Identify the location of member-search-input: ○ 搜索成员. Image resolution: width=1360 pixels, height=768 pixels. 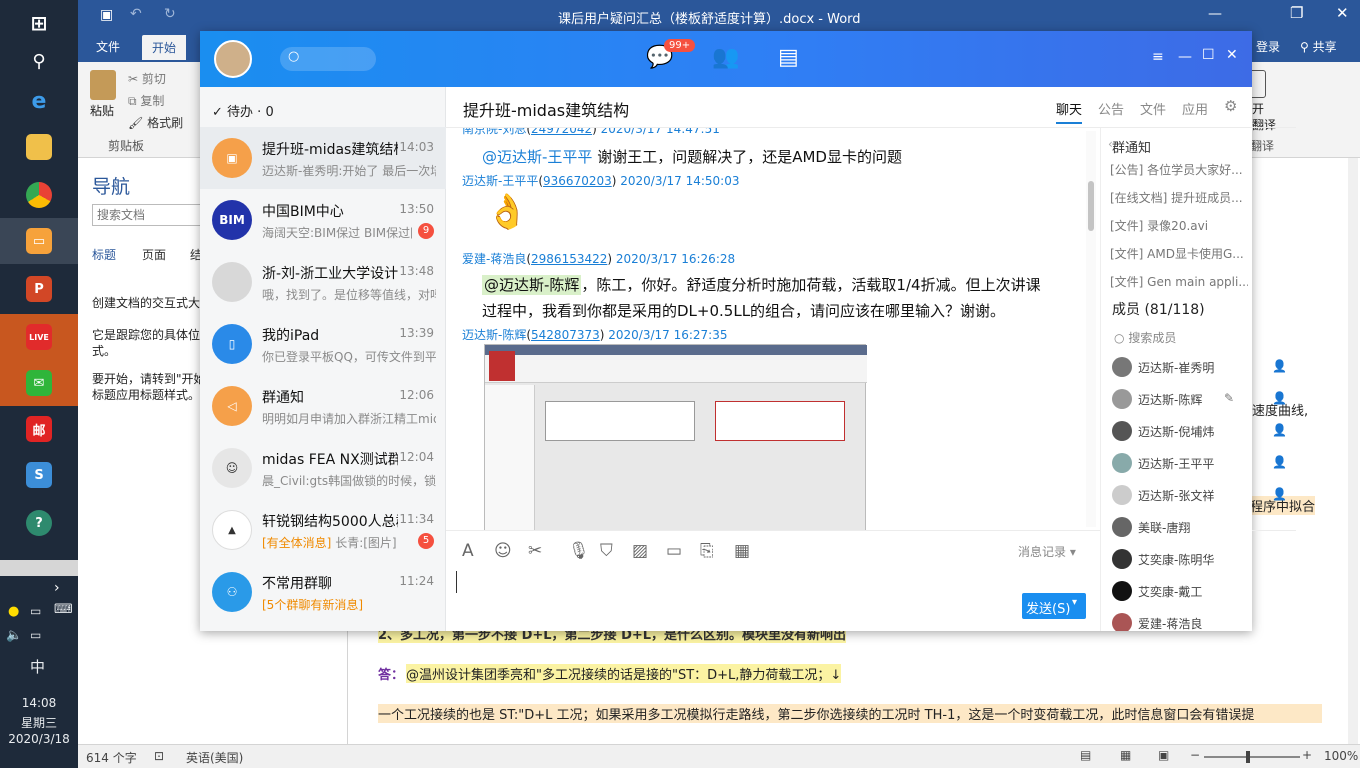
(1145, 337).